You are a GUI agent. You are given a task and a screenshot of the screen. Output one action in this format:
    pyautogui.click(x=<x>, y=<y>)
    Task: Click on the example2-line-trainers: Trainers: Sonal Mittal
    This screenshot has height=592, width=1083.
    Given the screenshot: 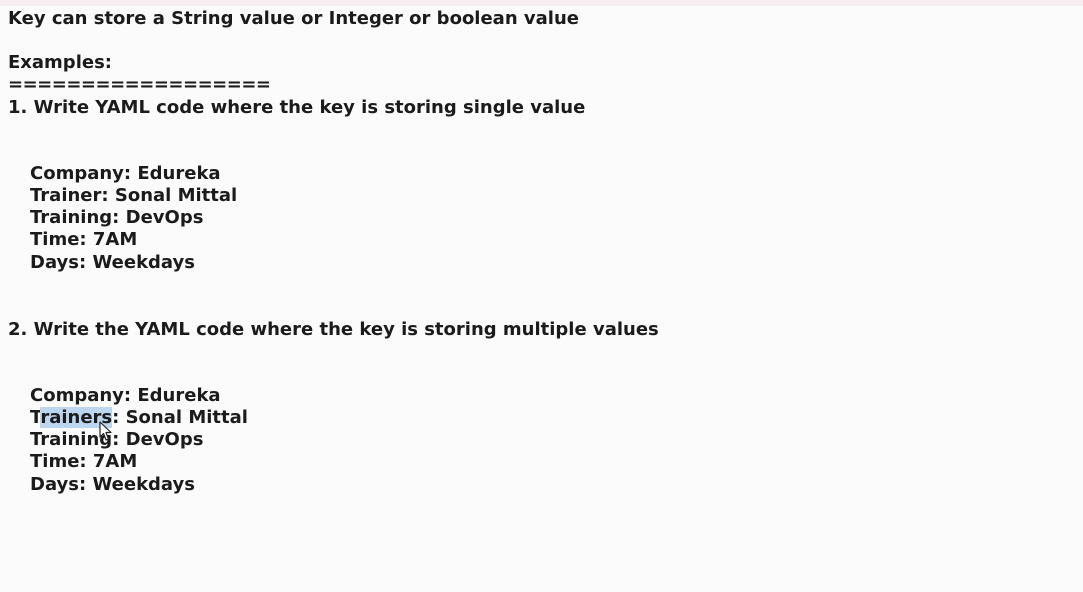 What is the action you would take?
    pyautogui.click(x=139, y=418)
    